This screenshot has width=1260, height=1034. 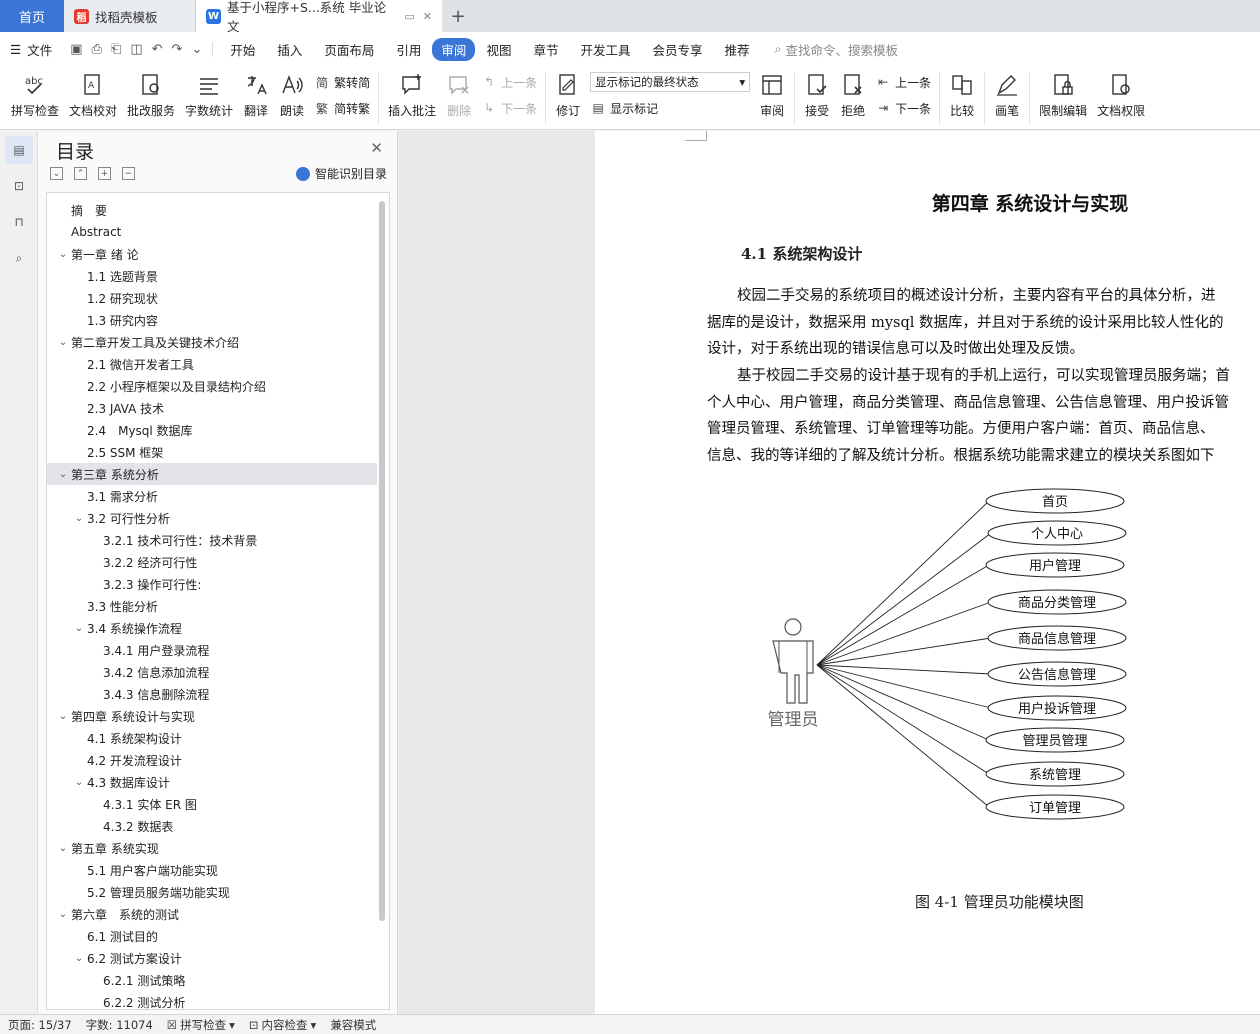 What do you see at coordinates (157, 49) in the screenshot?
I see `undo-icon: ↶` at bounding box center [157, 49].